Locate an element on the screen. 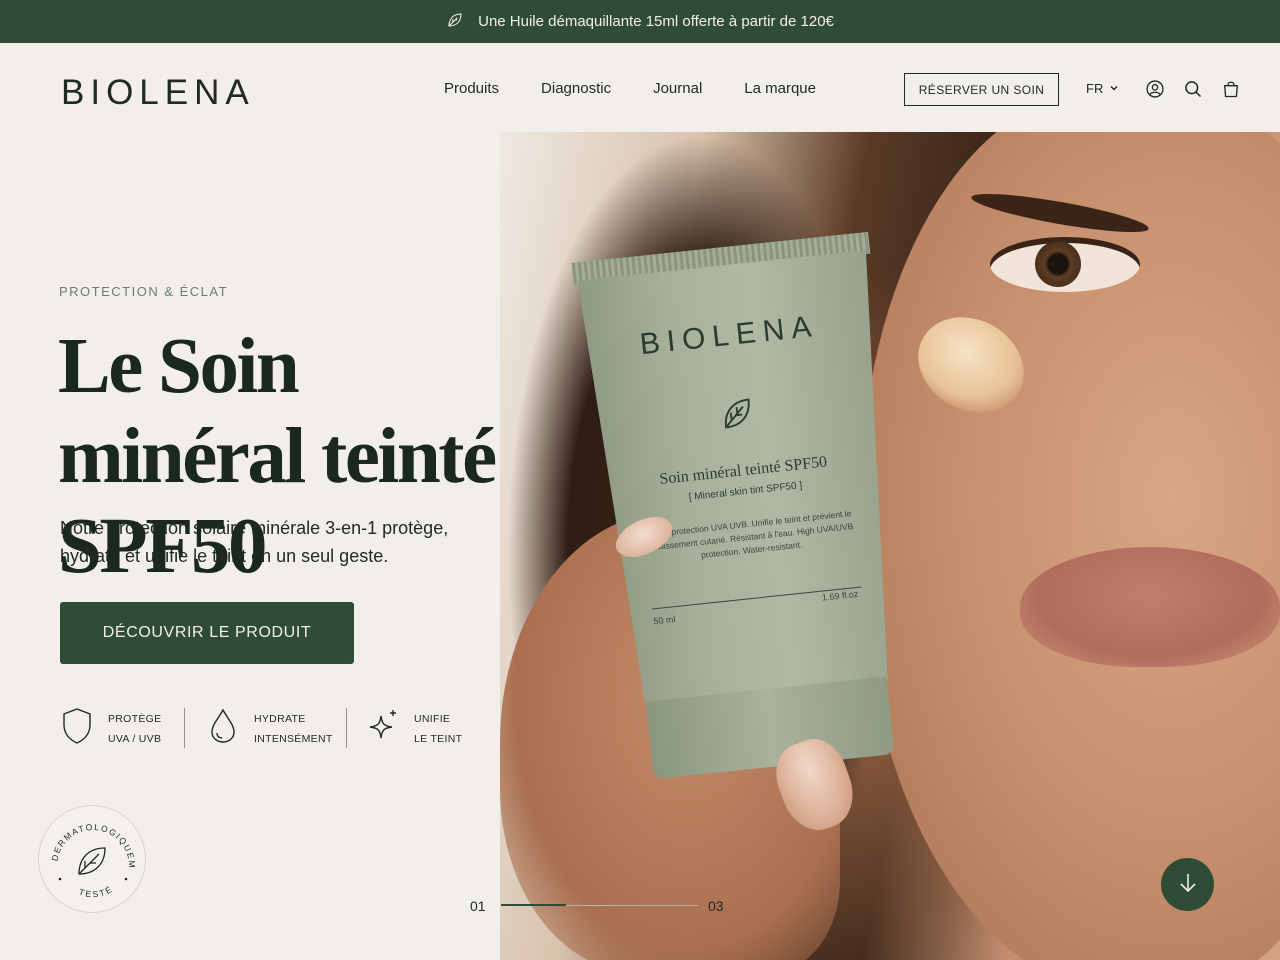  feature-hydrate-line1: HYDRATE is located at coordinates (280, 718).